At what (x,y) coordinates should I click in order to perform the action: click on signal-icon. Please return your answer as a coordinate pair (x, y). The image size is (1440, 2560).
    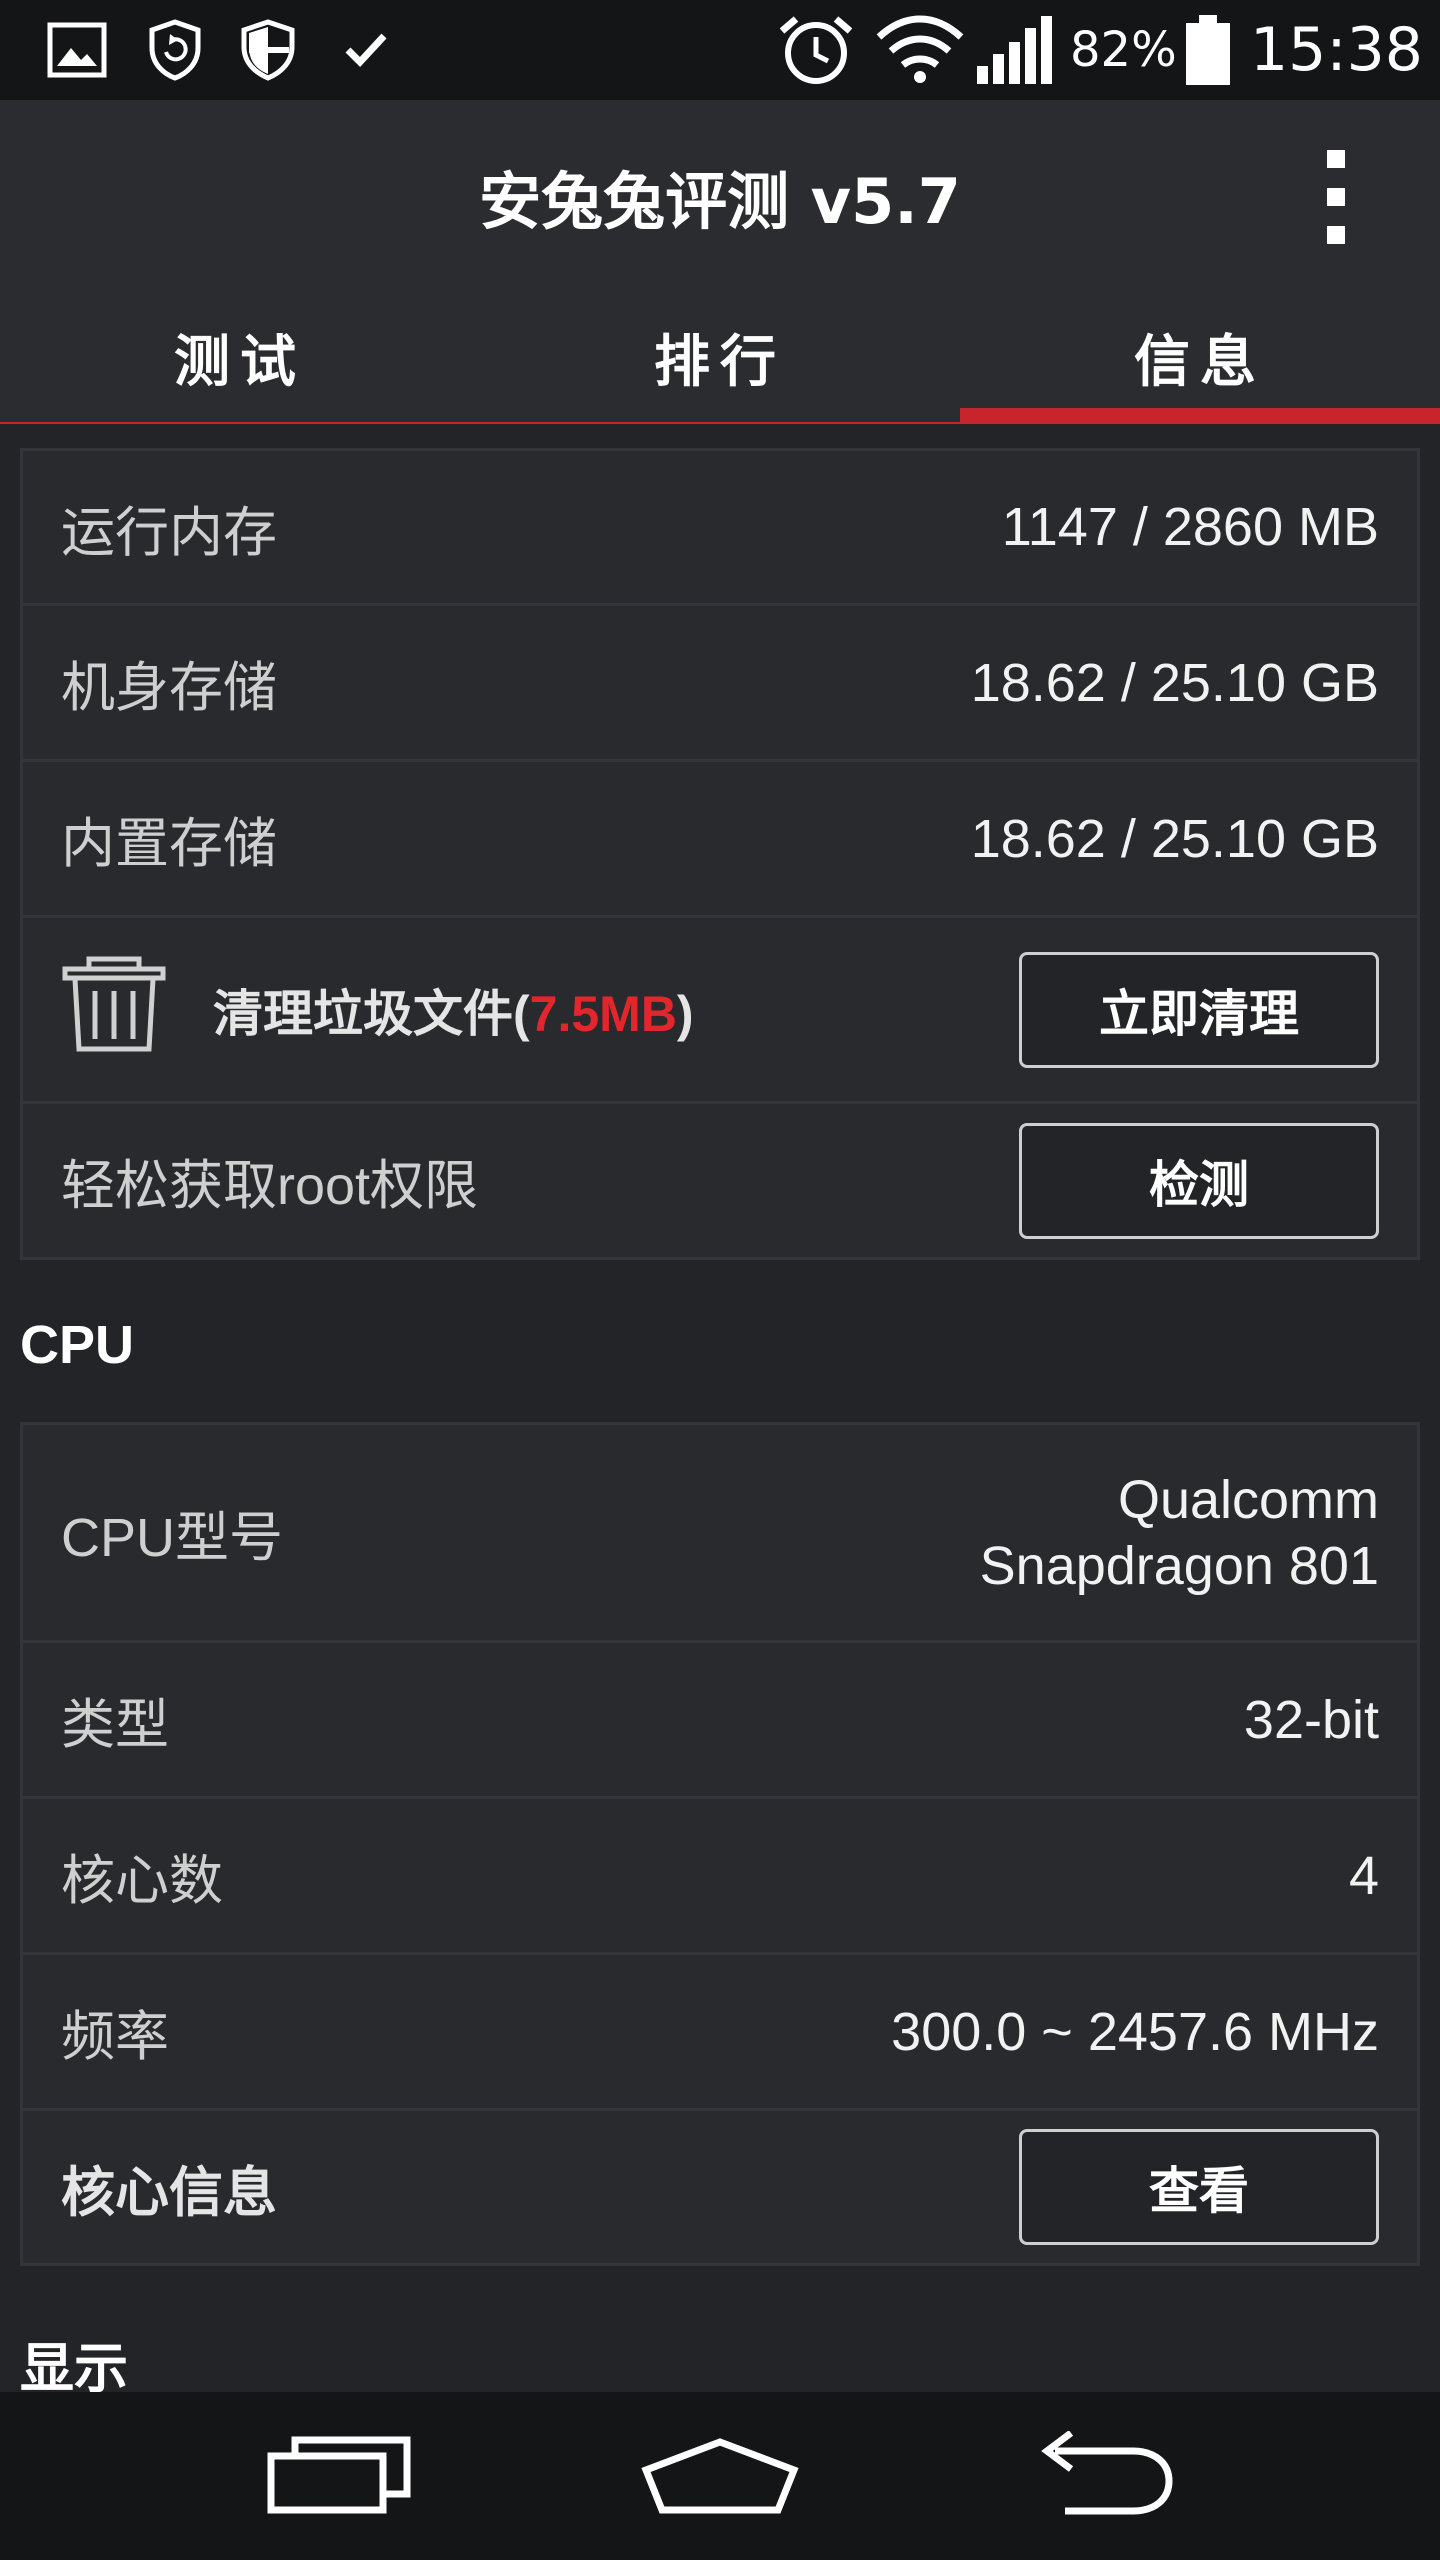
    Looking at the image, I should click on (1016, 50).